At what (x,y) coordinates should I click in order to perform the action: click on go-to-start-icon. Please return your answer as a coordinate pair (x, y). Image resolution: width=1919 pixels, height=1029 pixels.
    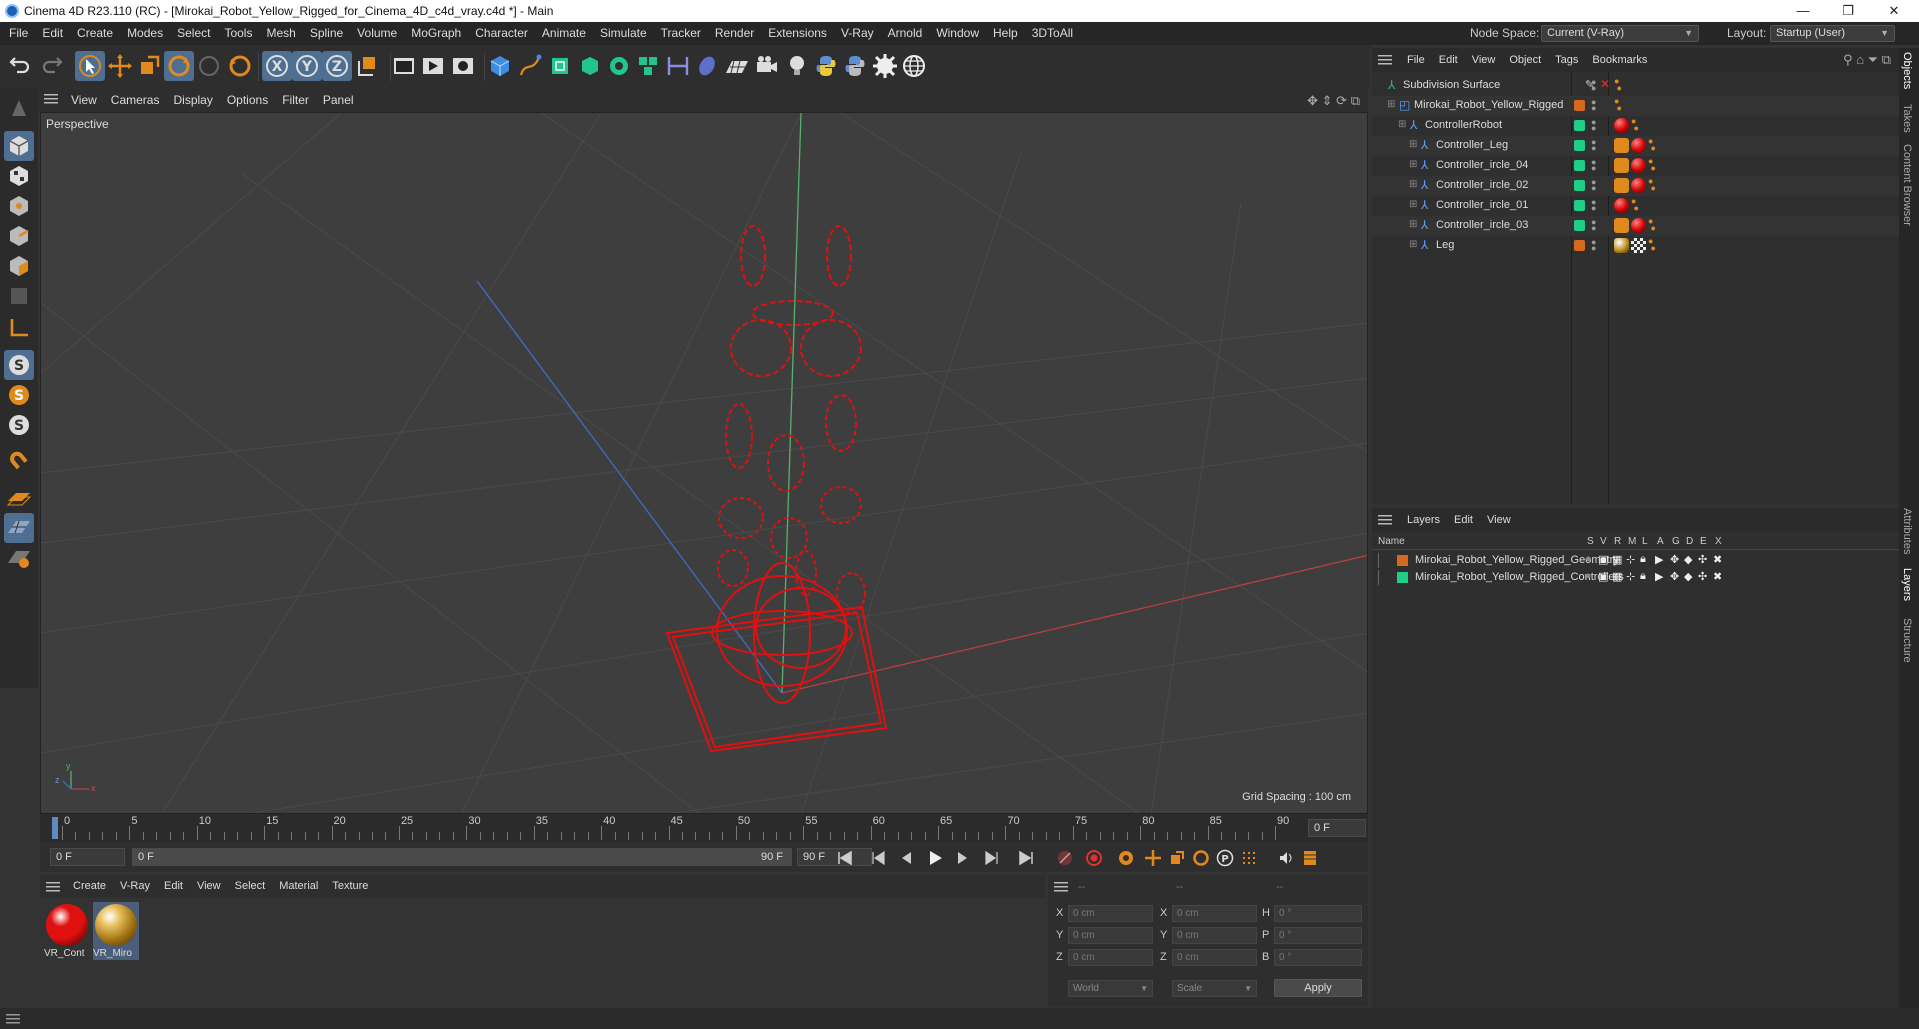
    Looking at the image, I should click on (845, 858).